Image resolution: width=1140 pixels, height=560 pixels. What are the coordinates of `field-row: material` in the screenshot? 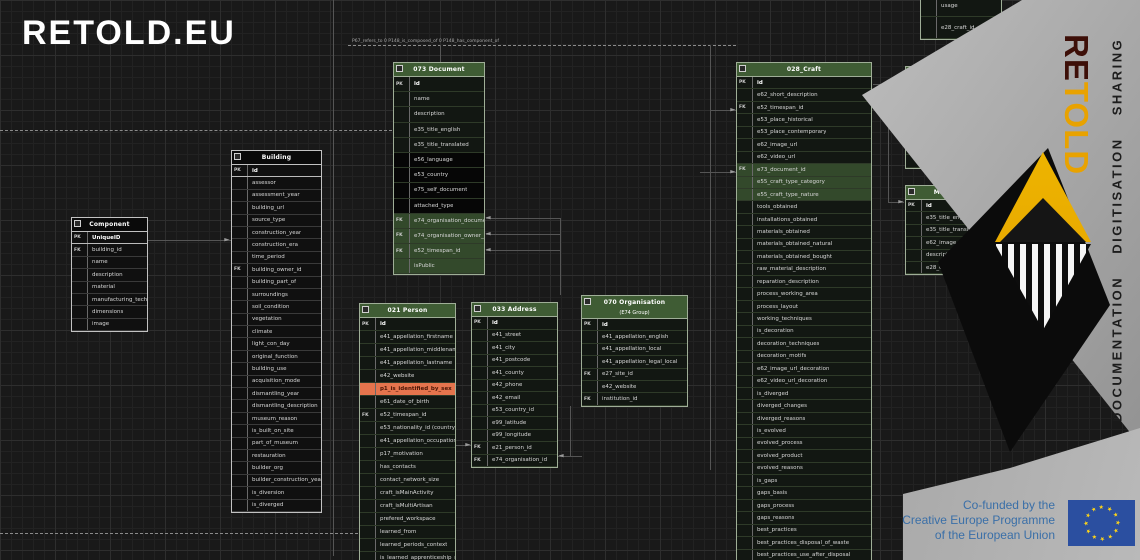 It's located at (109, 287).